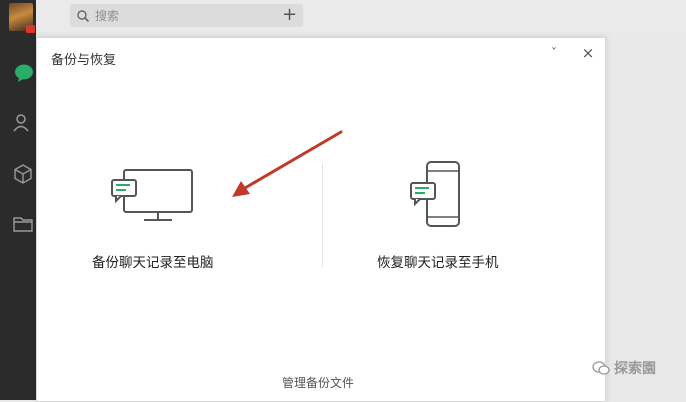 Image resolution: width=686 pixels, height=402 pixels. What do you see at coordinates (83, 15) in the screenshot?
I see `search-icon` at bounding box center [83, 15].